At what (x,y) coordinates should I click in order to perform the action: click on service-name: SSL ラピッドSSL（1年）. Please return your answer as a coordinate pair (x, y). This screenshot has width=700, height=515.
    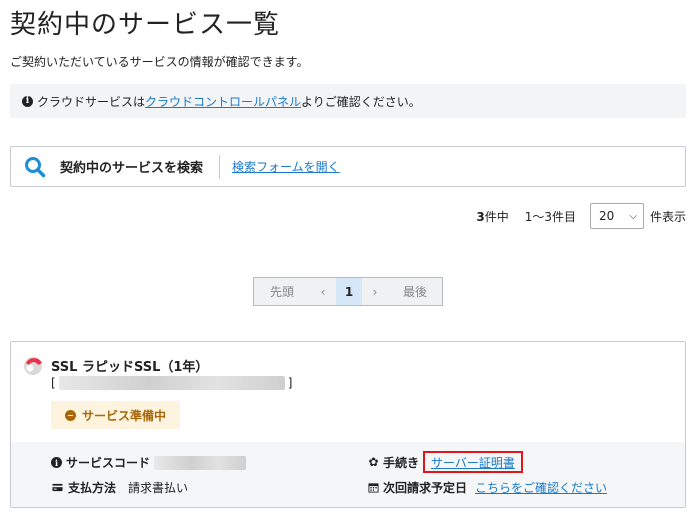
    Looking at the image, I should click on (130, 367).